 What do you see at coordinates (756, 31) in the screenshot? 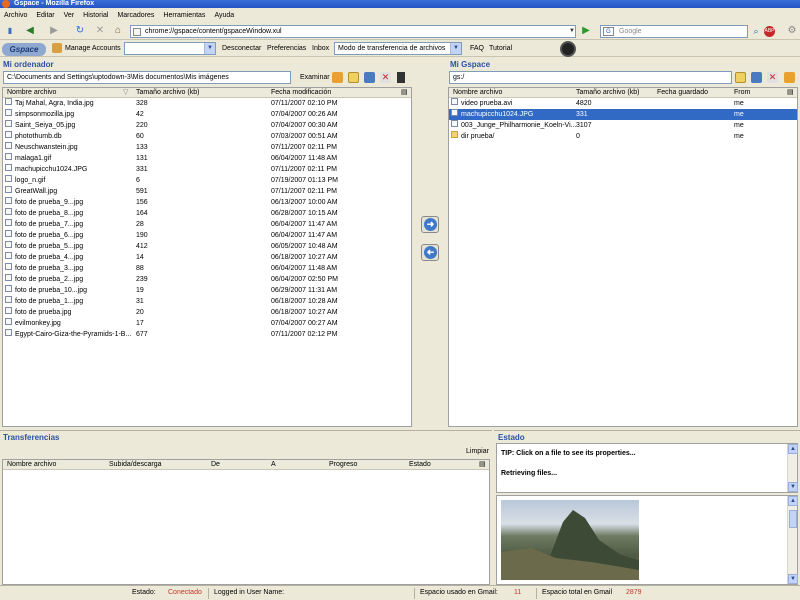
I see `search-icon: ⌕` at bounding box center [756, 31].